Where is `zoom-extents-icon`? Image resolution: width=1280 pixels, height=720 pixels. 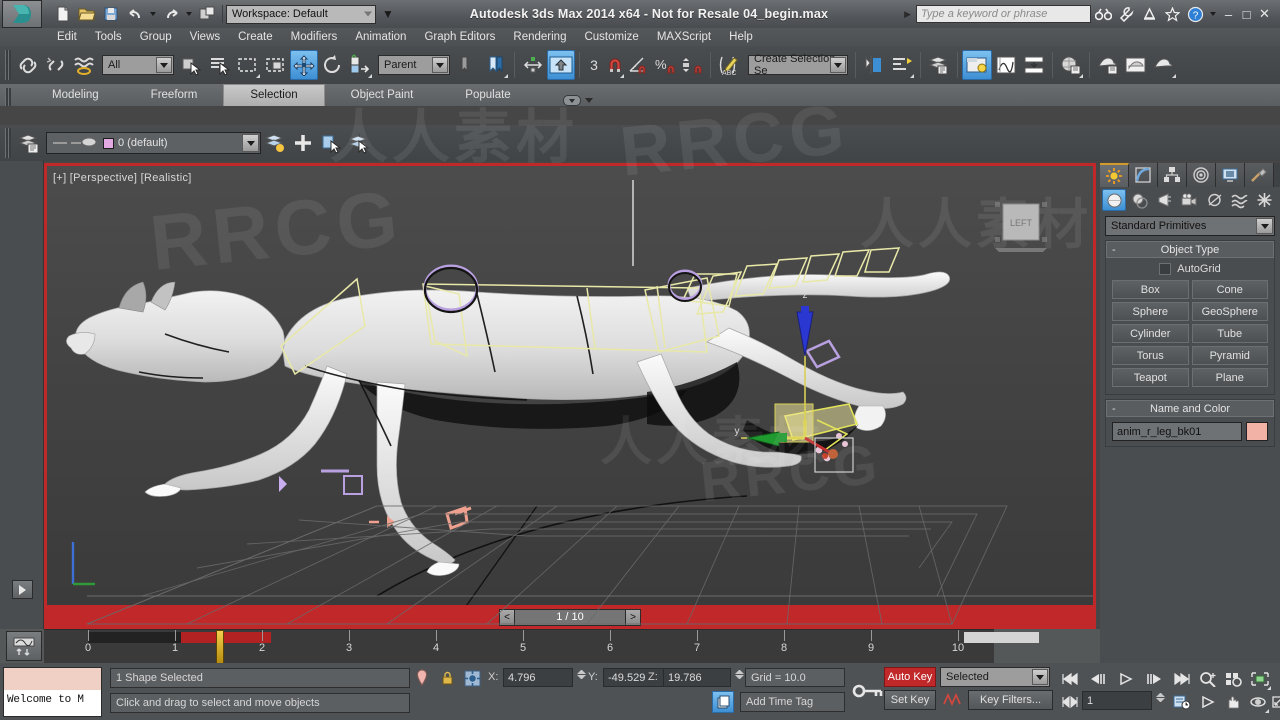 zoom-extents-icon is located at coordinates (1260, 679).